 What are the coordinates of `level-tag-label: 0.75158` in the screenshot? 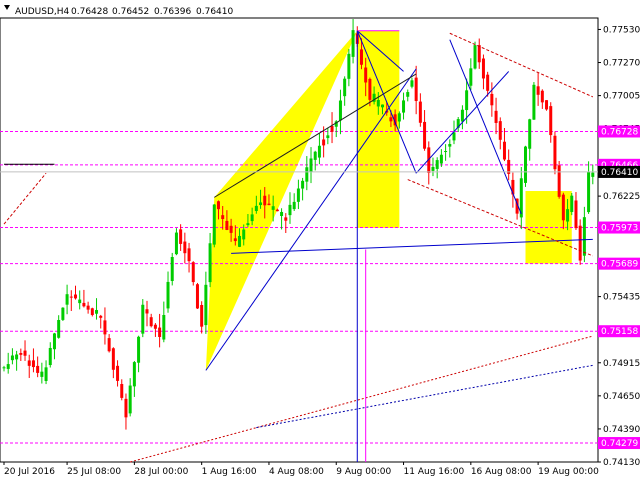 It's located at (619, 332).